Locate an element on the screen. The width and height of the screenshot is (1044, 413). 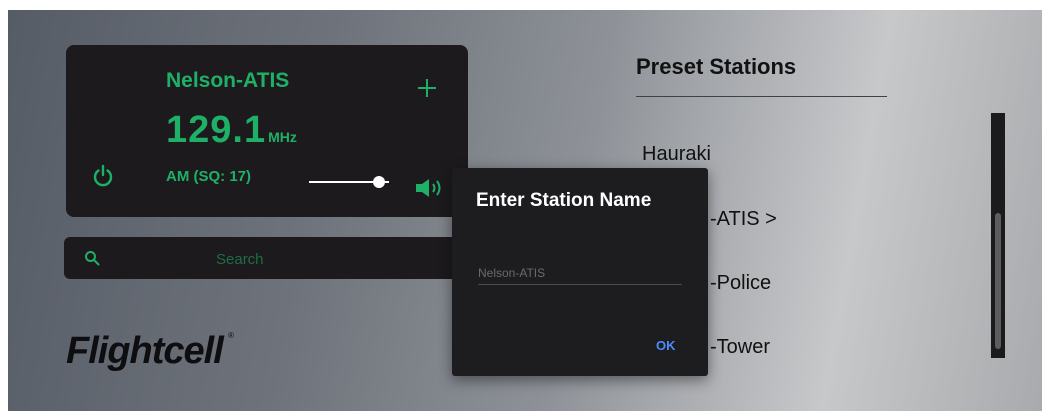
plus-icon is located at coordinates (427, 88).